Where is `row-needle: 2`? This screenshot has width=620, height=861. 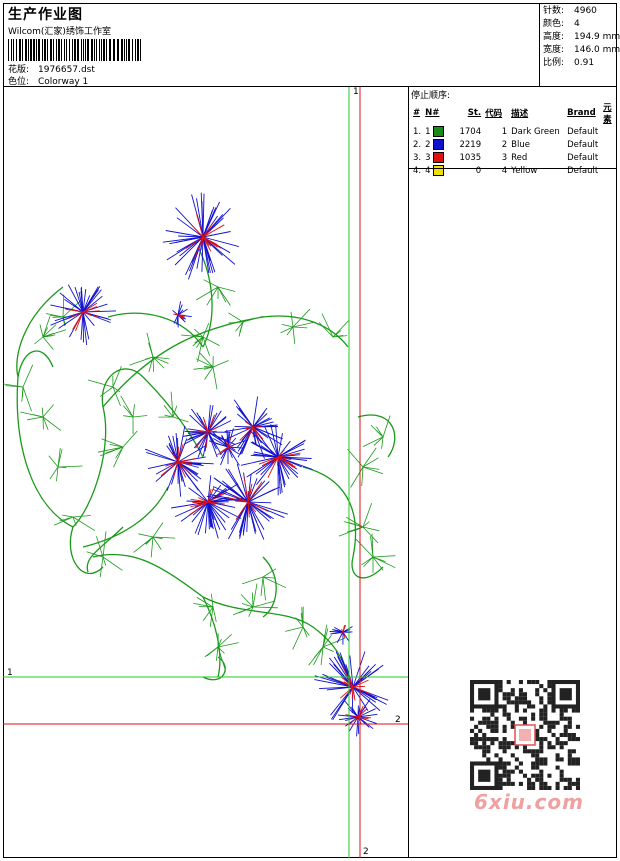
row-needle: 2 is located at coordinates (436, 144).